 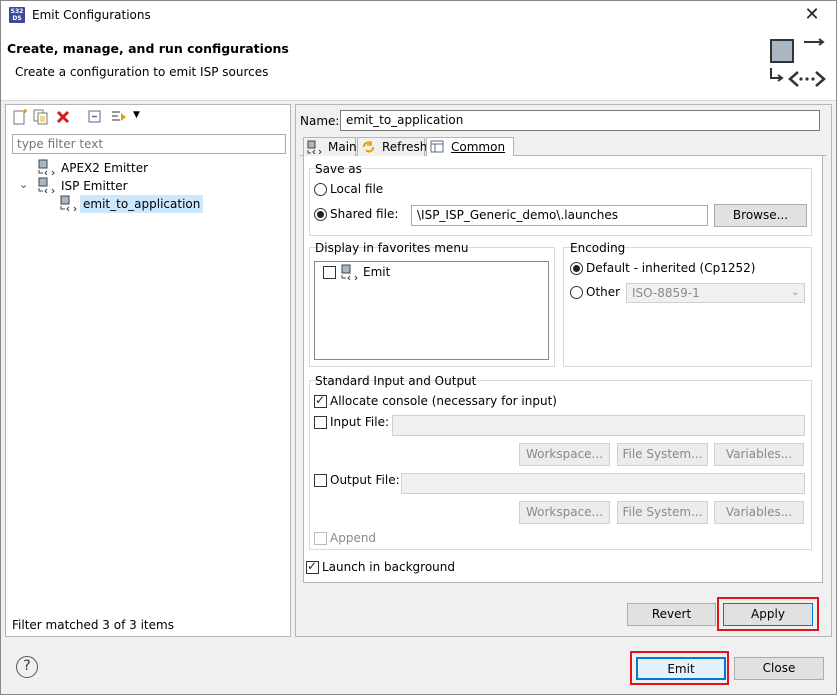 I want to click on shared-file-radio, so click(x=320, y=214).